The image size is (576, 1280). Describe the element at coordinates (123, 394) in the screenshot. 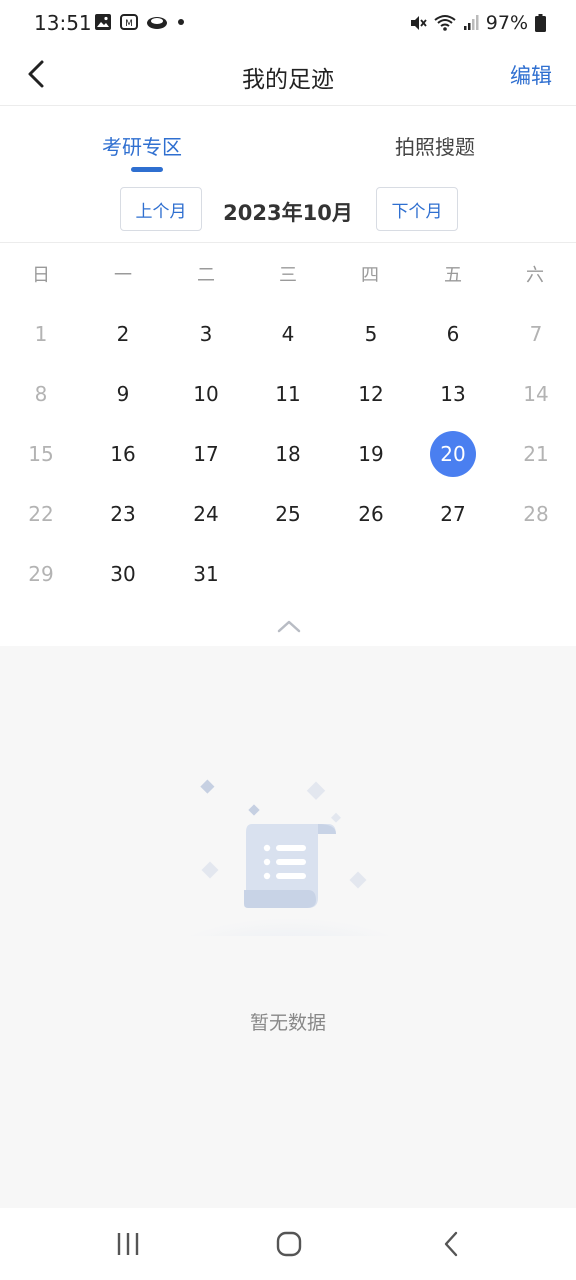

I see `calendar-day: 9` at that location.